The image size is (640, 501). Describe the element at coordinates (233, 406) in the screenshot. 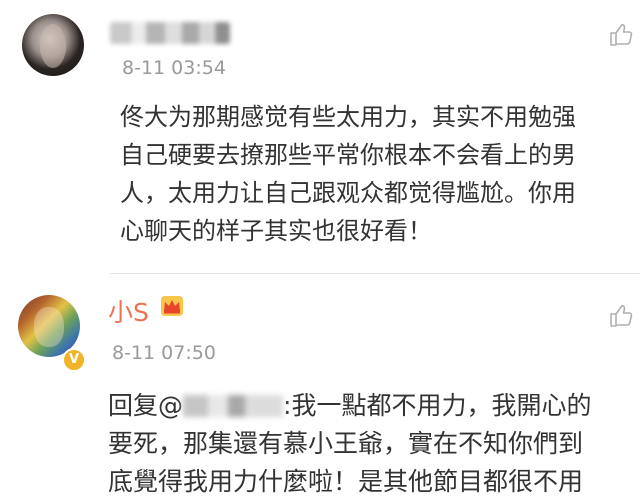

I see `blurred-mention` at that location.